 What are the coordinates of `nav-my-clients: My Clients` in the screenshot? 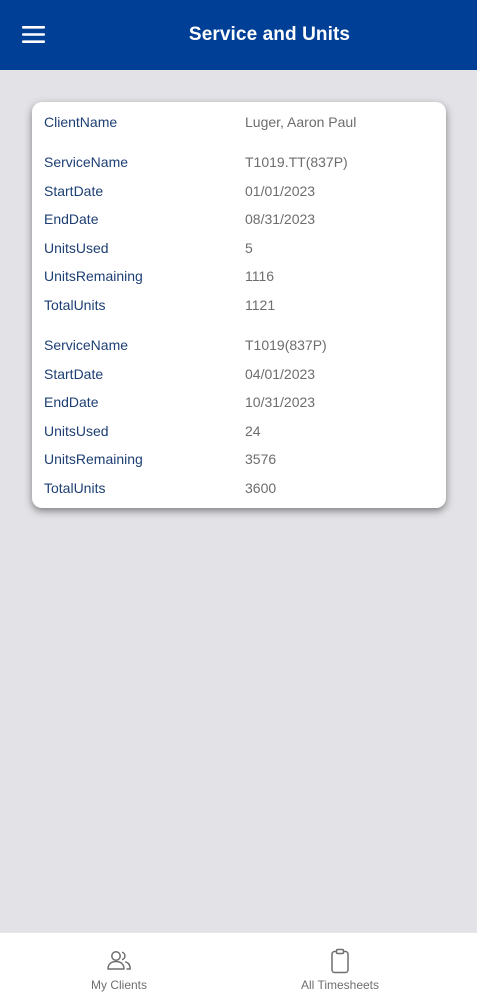 It's located at (119, 967).